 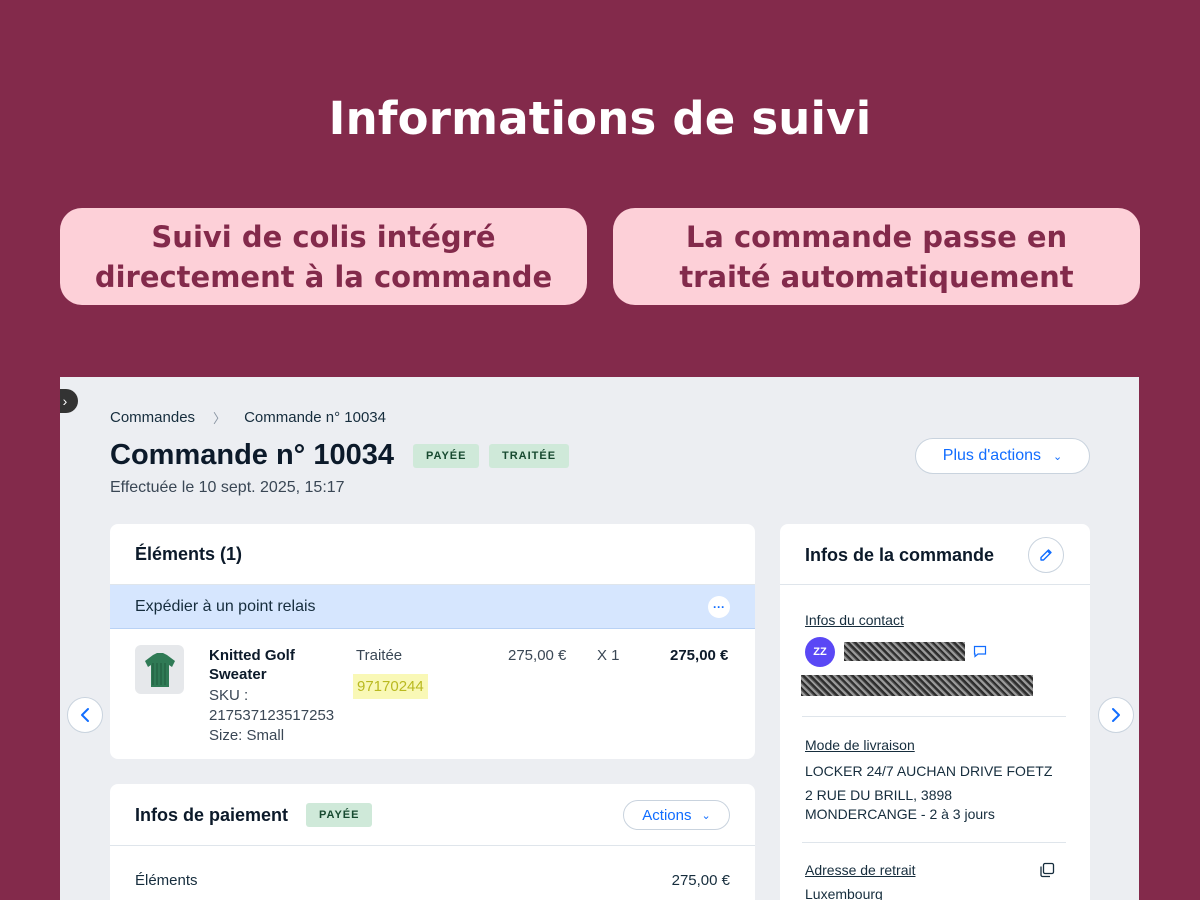 I want to click on status-badge-paid: PAYÉE, so click(x=446, y=456).